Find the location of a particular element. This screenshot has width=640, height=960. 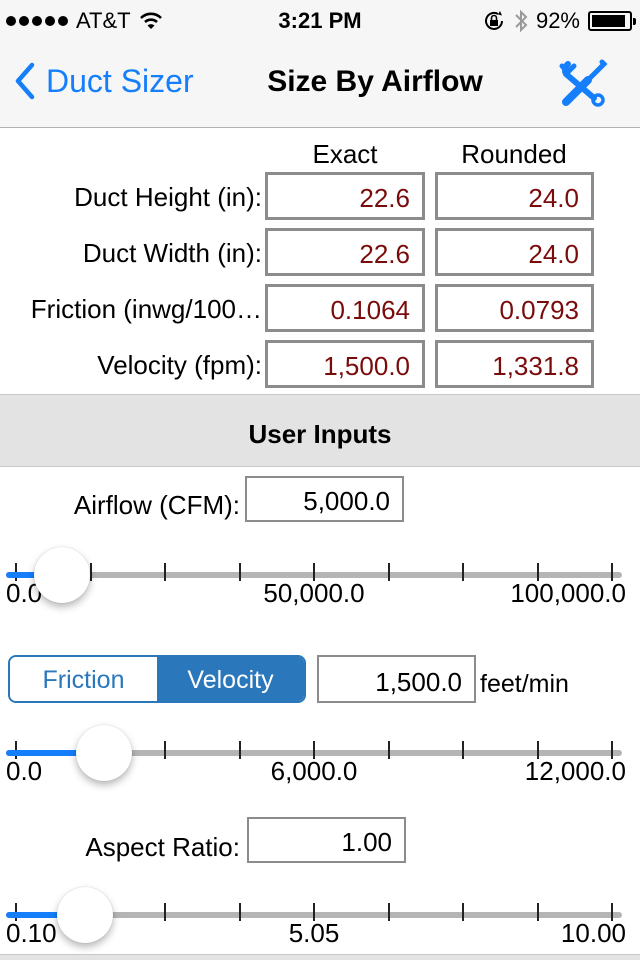

result-row-duct-height: Duct Height (in): 22.6 24.0 is located at coordinates (320, 197).